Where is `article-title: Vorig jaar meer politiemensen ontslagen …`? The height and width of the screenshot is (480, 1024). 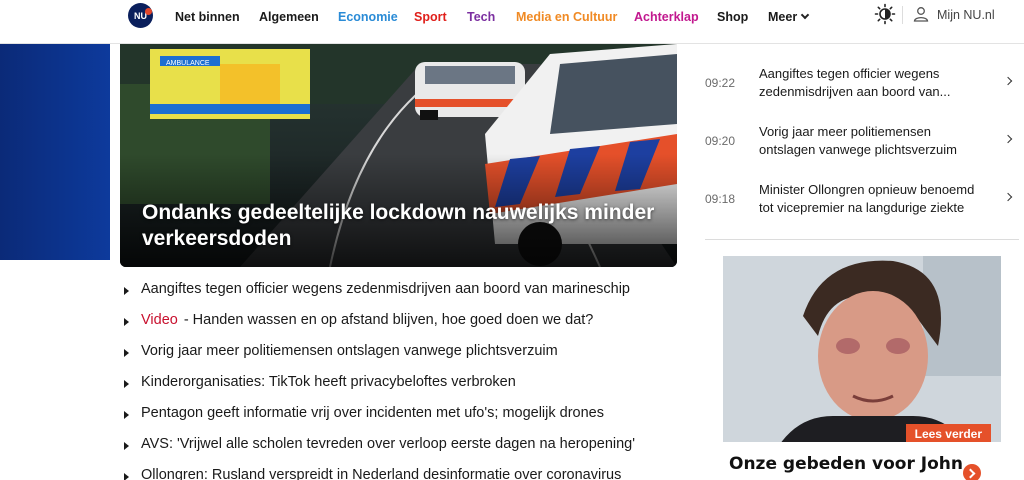
article-title: Vorig jaar meer politiemensen ontslagen … is located at coordinates (349, 351).